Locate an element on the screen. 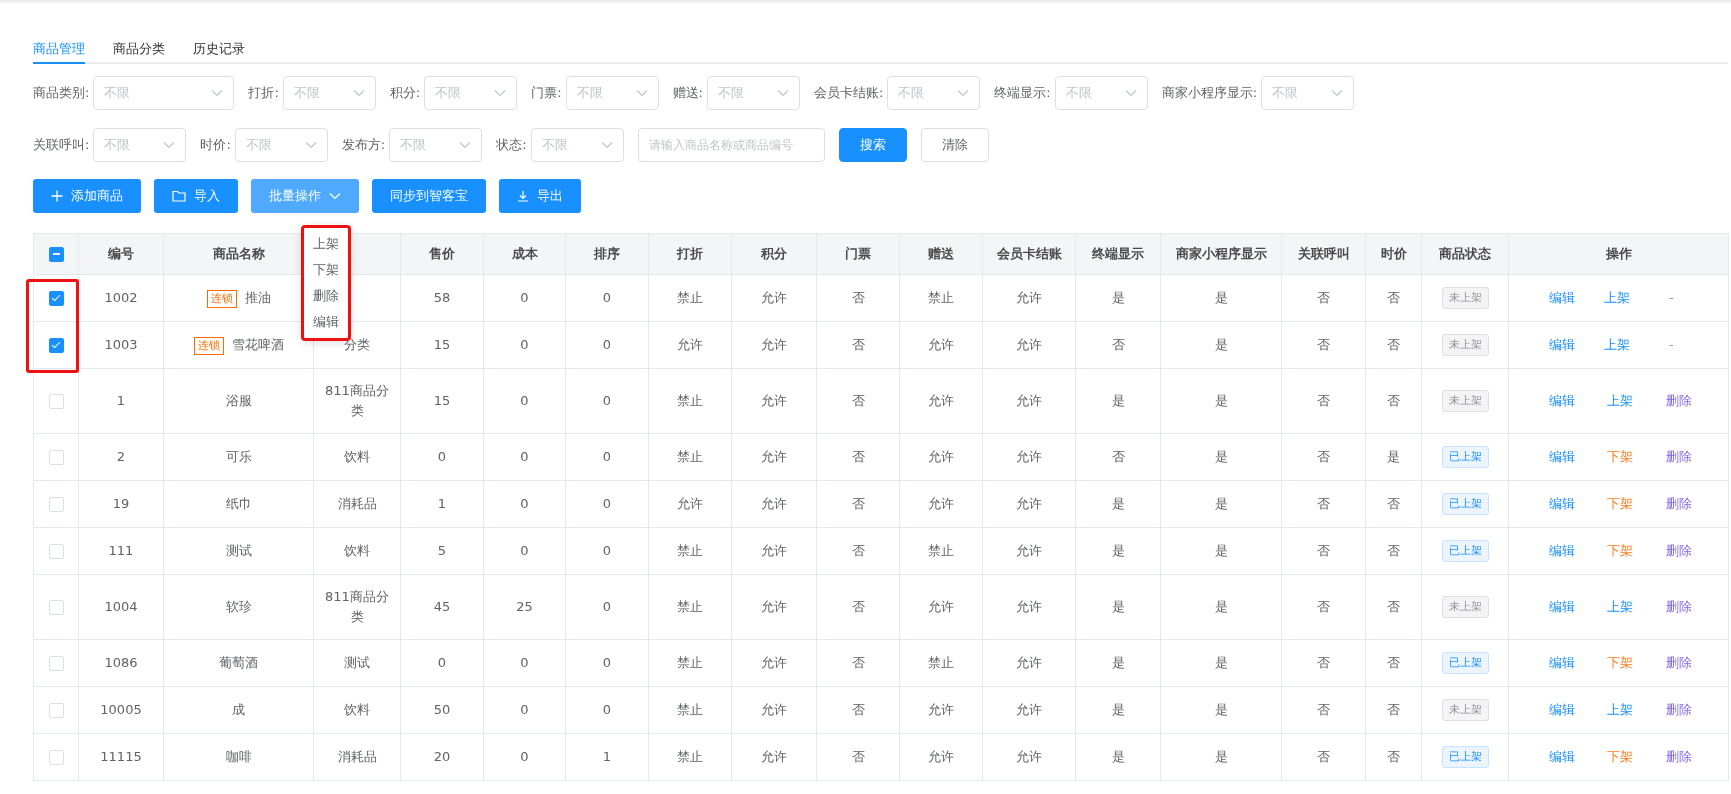 The image size is (1731, 794). download-icon is located at coordinates (523, 196).